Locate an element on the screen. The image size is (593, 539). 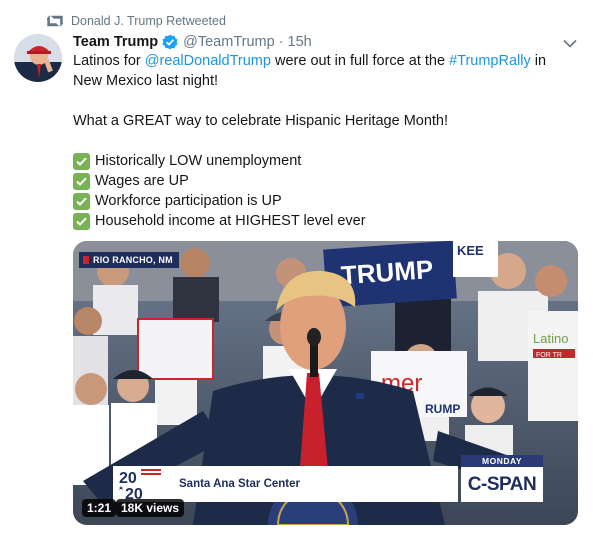
mention-link: @realDonaldTrump is located at coordinates (208, 61).